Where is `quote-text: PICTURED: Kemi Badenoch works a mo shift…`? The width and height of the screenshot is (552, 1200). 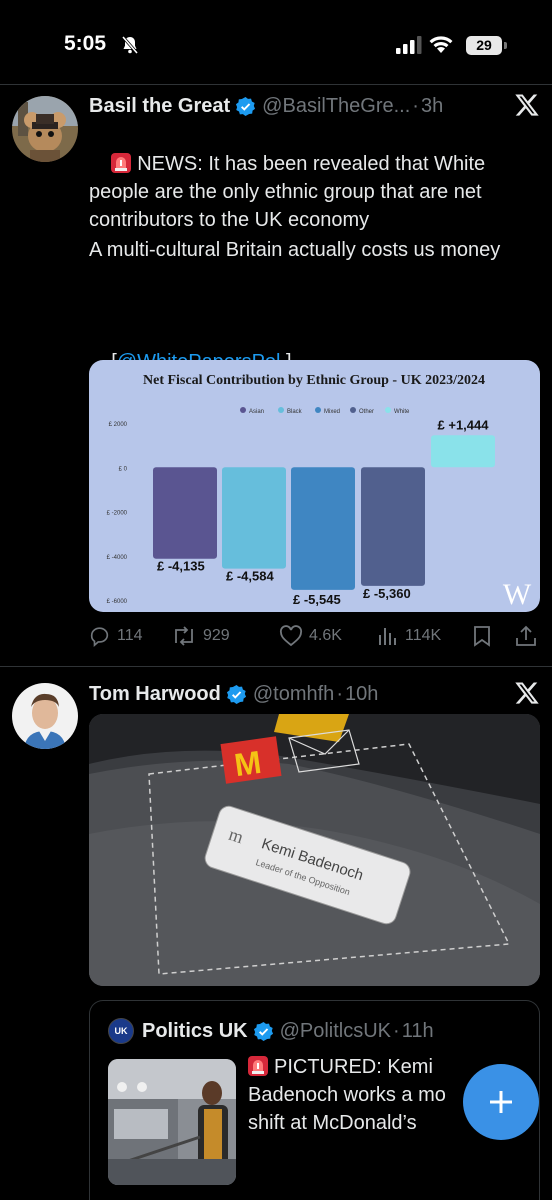
quote-text: PICTURED: Kemi Badenoch works a mo shift… is located at coordinates (368, 1095).